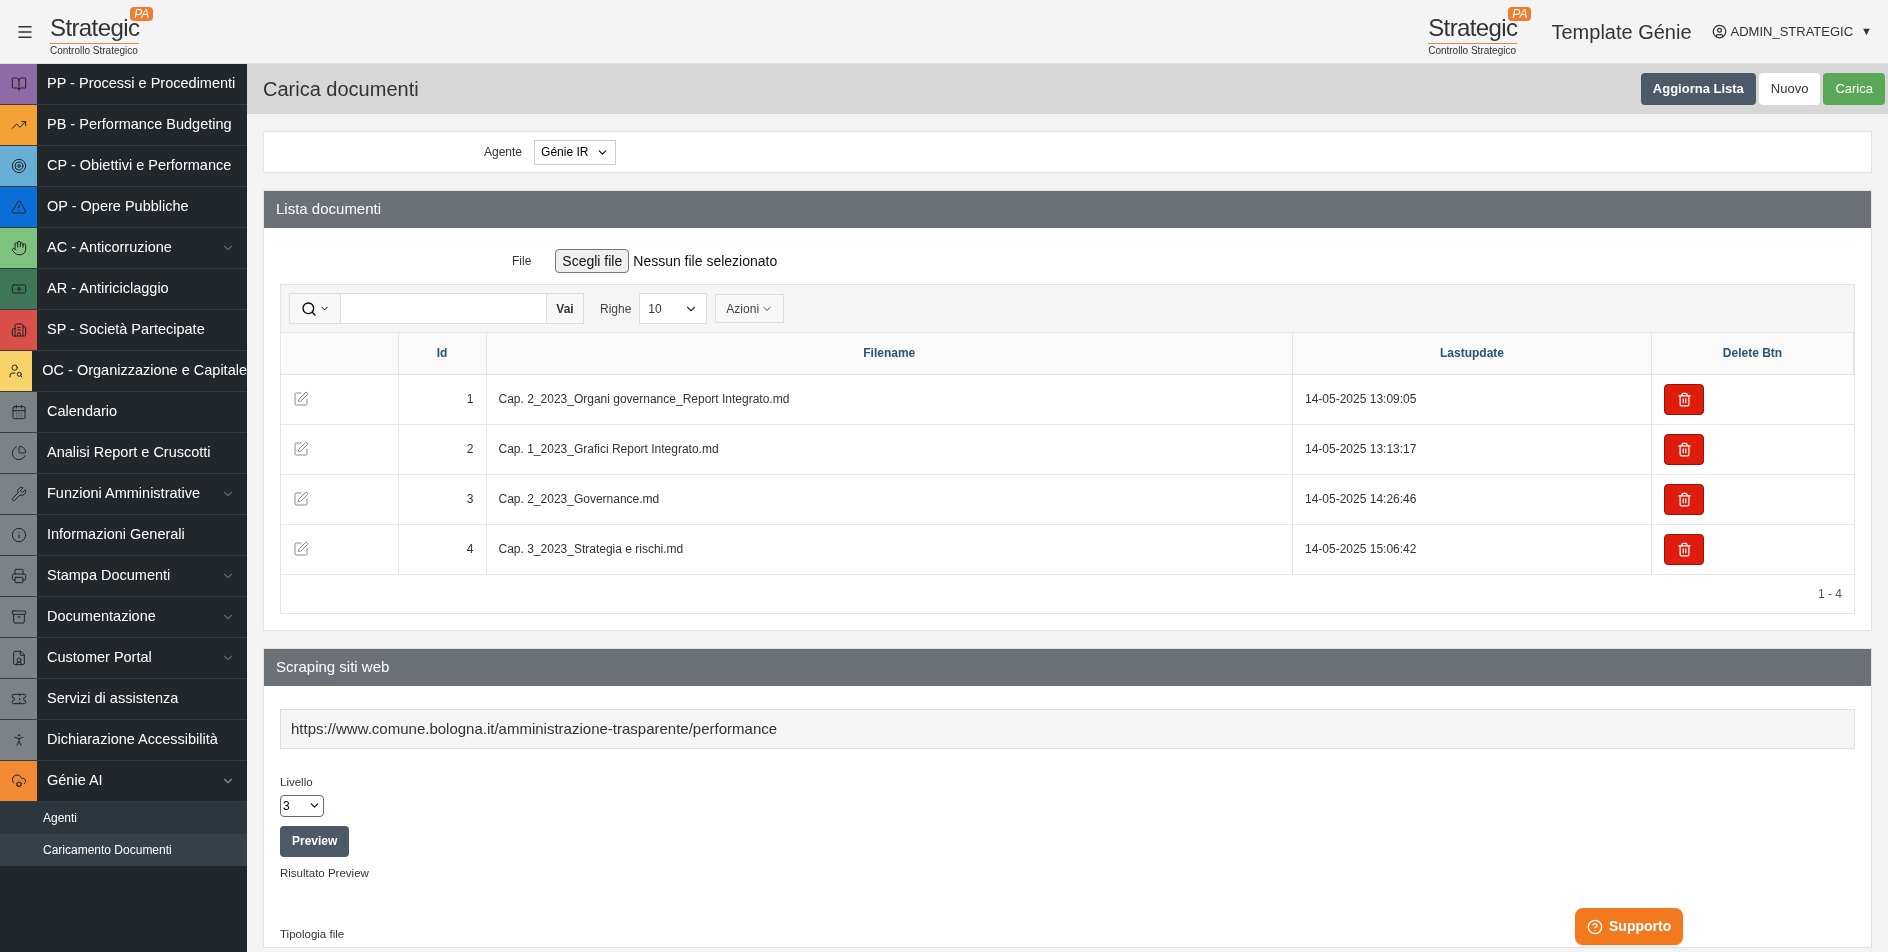  What do you see at coordinates (312, 934) in the screenshot?
I see `file-type-label: Tipologia file` at bounding box center [312, 934].